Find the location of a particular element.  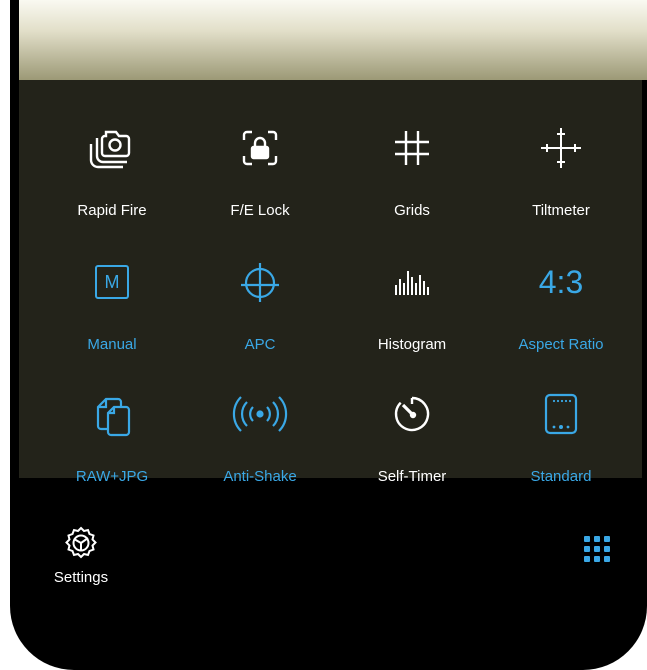

manual-icon-letter: M is located at coordinates (112, 282).